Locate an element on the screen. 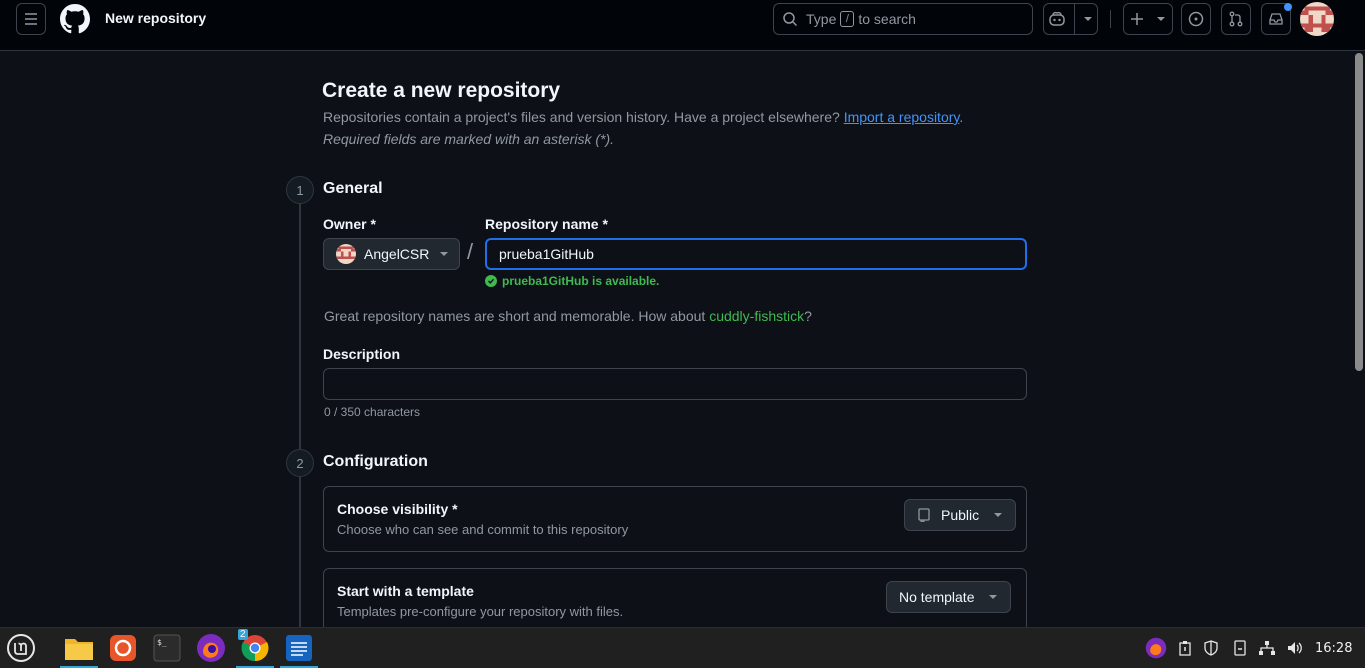 The width and height of the screenshot is (1365, 668). pull-request-icon is located at coordinates (1236, 19).